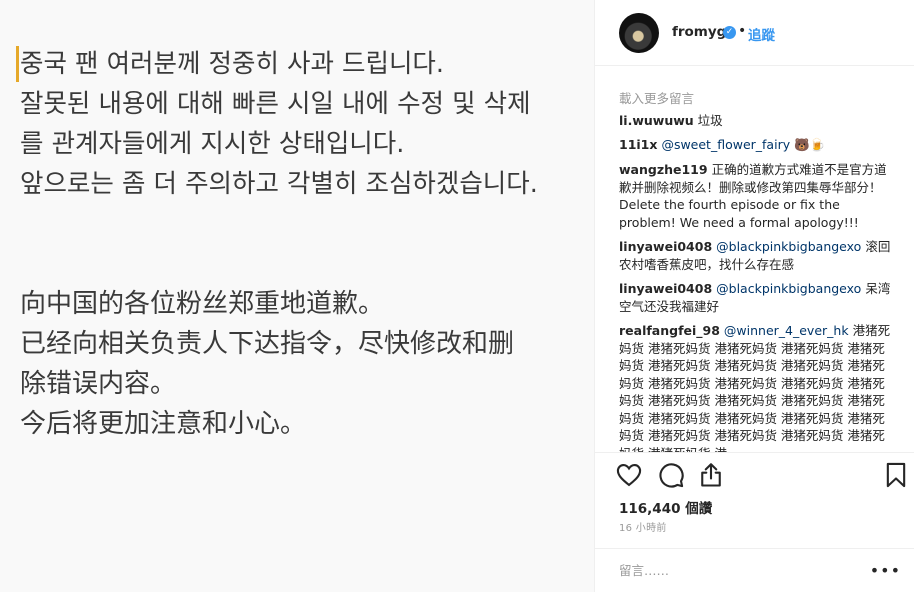  I want to click on load-more-comments-button: 載入更多留言, so click(656, 97).